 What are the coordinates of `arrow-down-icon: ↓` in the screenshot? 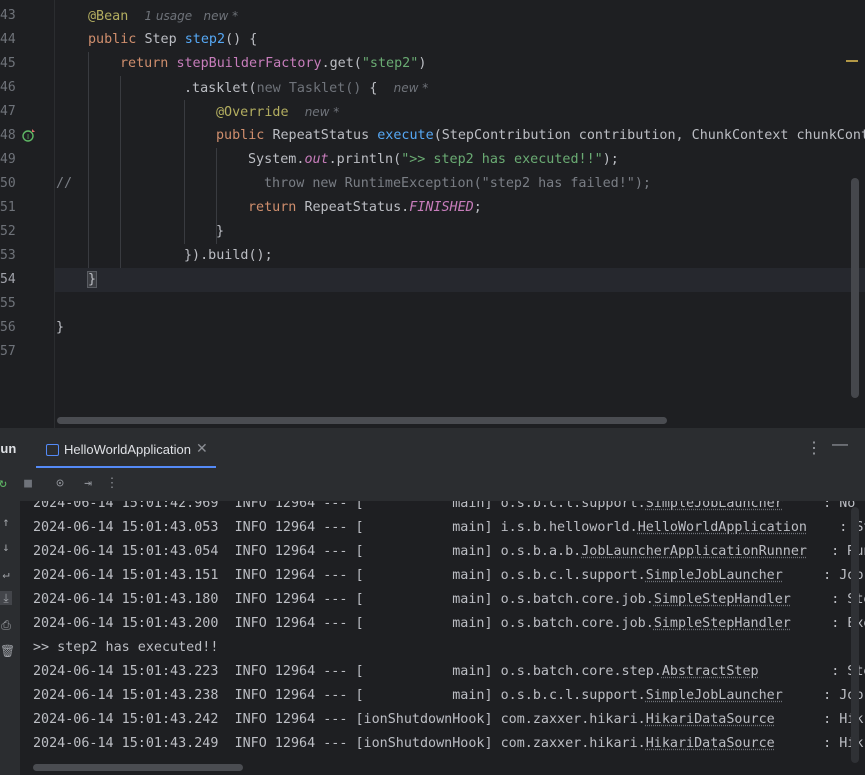 It's located at (6, 547).